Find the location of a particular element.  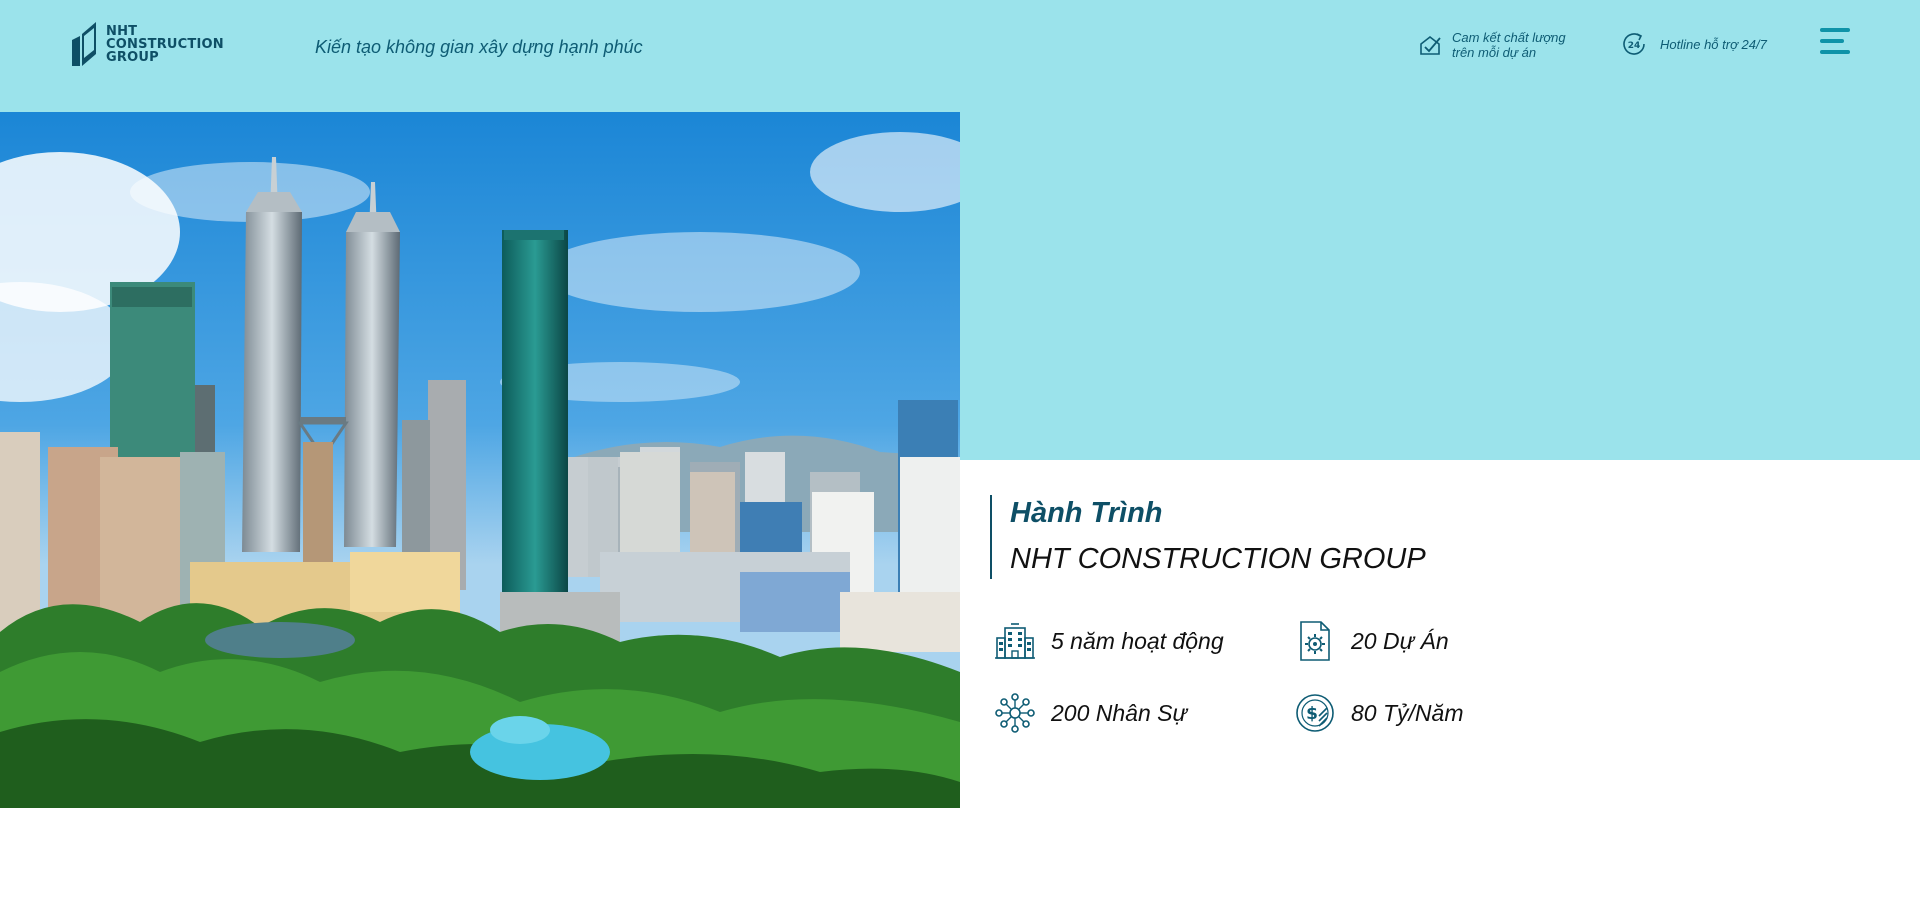

logo-line-1: NHT is located at coordinates (122, 31).